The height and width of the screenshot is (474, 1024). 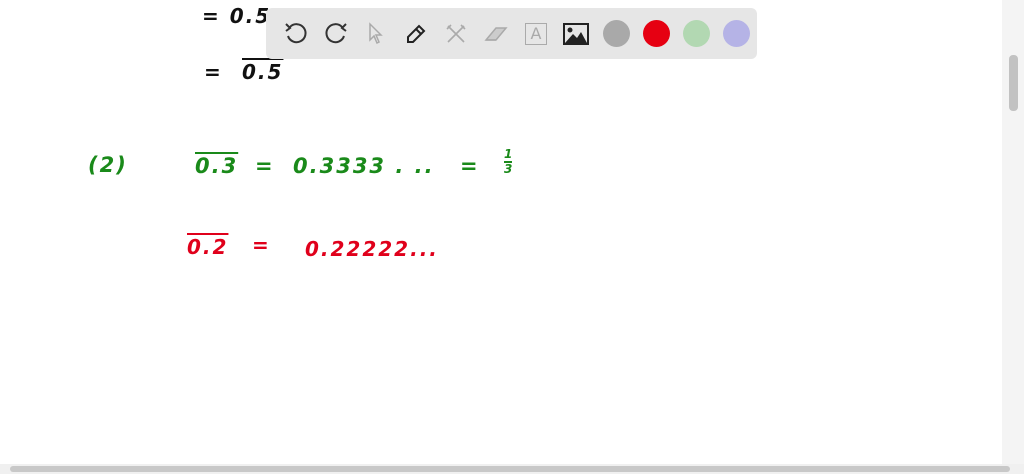 What do you see at coordinates (364, 166) in the screenshot?
I see `green-expansion: 0.3333 . ..` at bounding box center [364, 166].